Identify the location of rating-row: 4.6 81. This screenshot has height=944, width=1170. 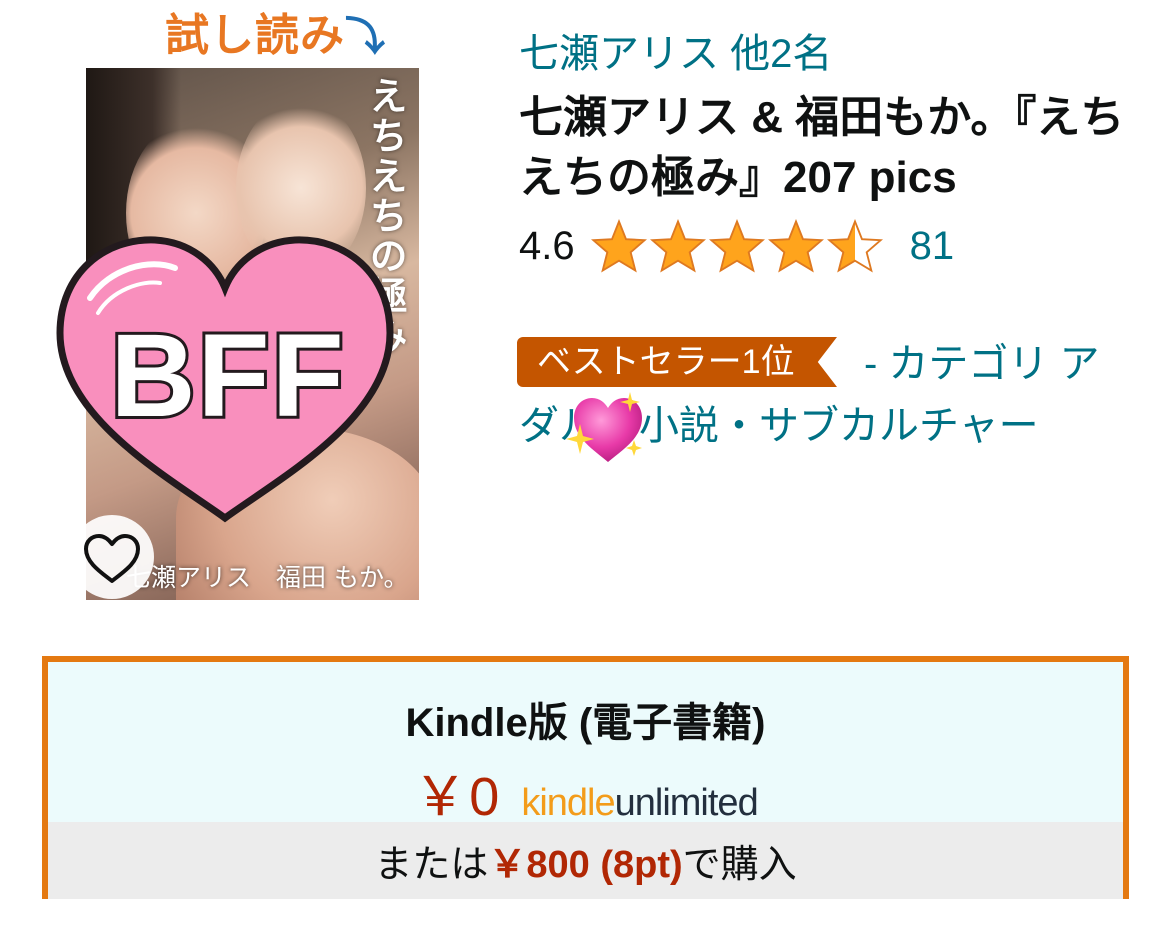
(736, 246).